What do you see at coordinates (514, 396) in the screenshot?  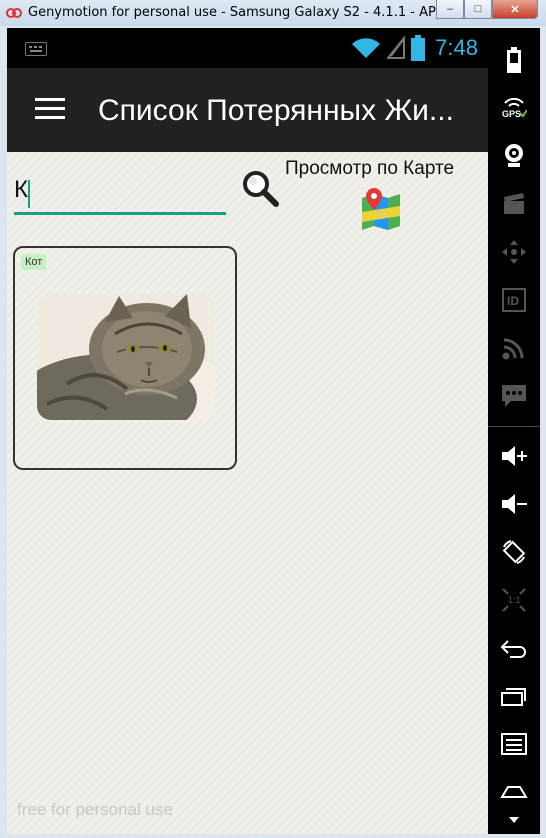 I see `message-icon` at bounding box center [514, 396].